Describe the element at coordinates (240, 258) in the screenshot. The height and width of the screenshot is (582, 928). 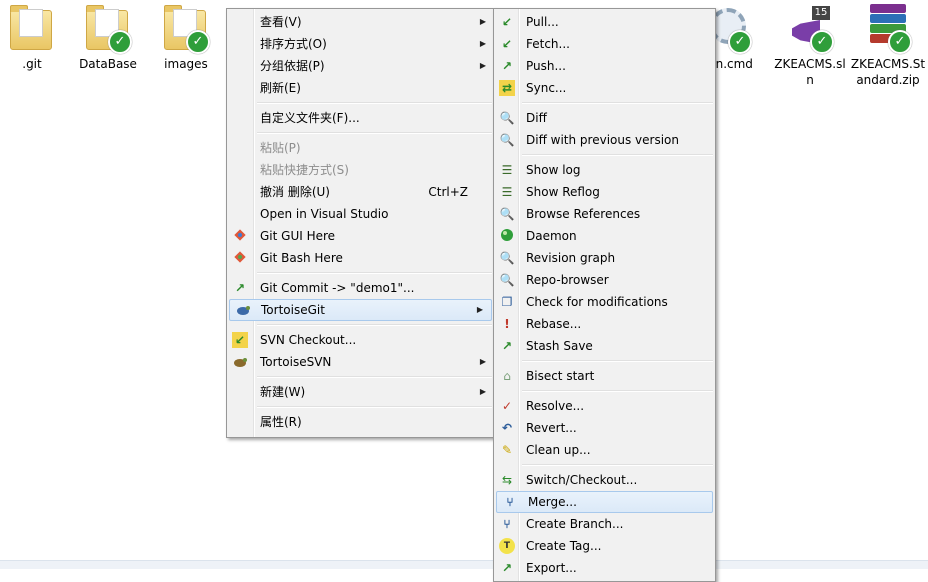
I see `git-bash-icon` at that location.